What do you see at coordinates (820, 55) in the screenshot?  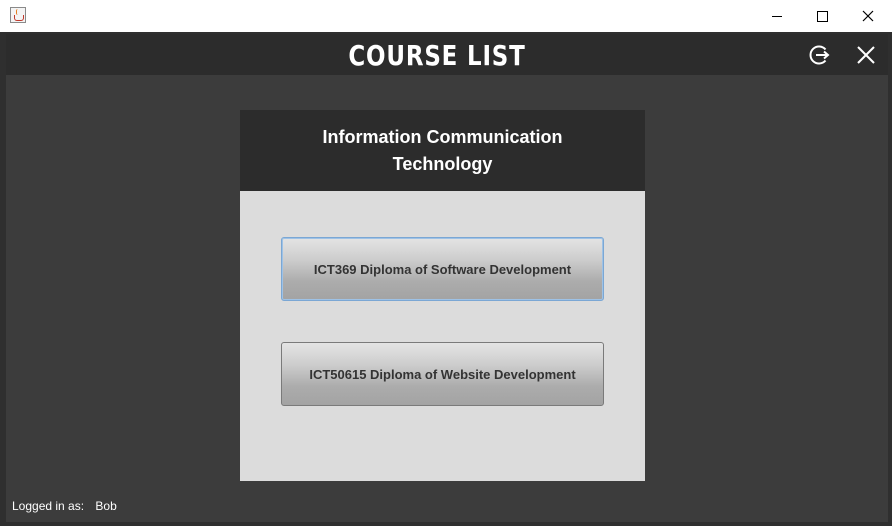 I see `logout-icon` at bounding box center [820, 55].